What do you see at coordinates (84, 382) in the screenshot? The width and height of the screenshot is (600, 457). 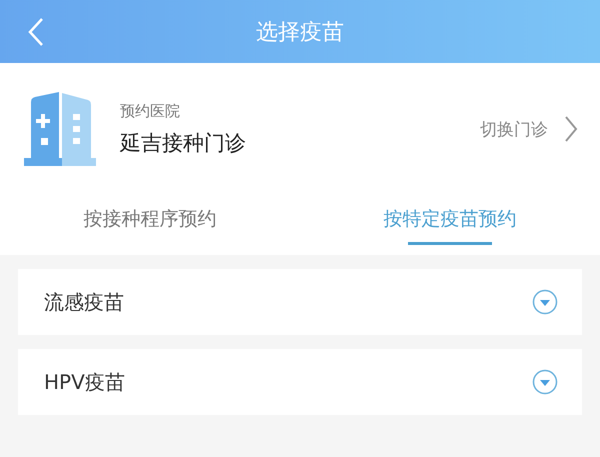 I see `vaccine-name: HPV疫苗` at bounding box center [84, 382].